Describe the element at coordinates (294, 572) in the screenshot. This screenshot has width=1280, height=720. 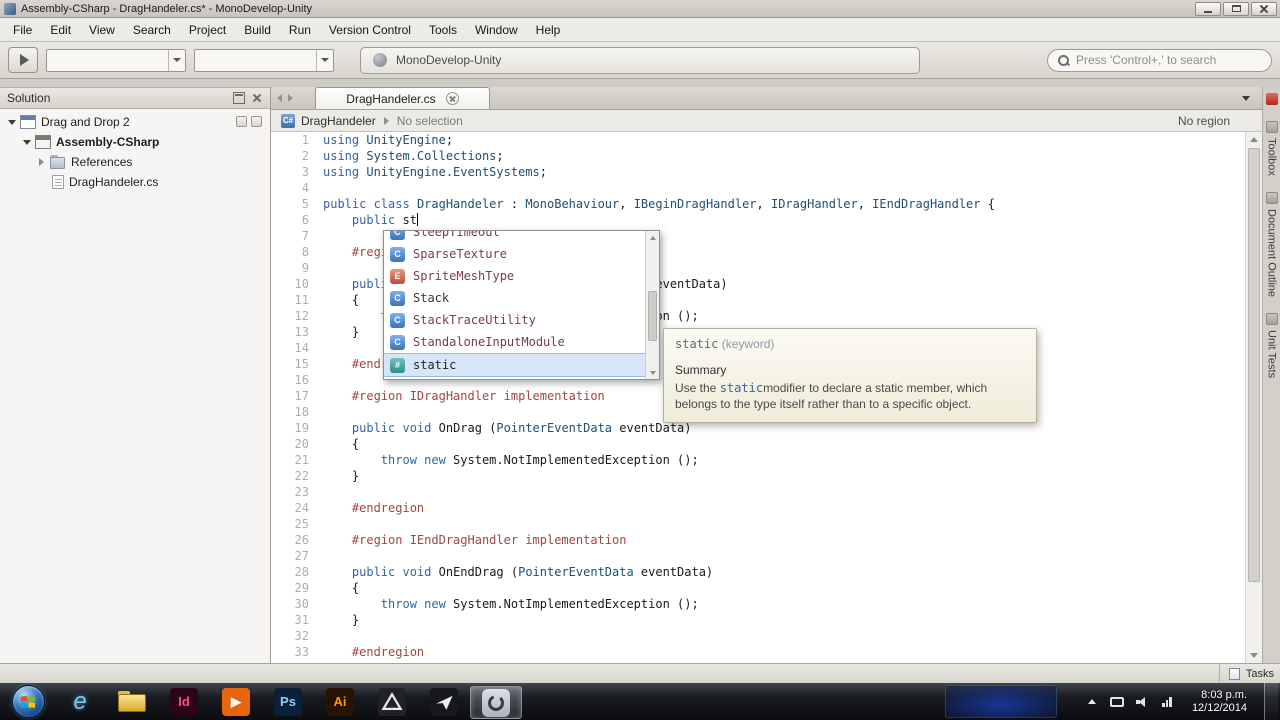
I see `line-number-gutter: 28` at that location.